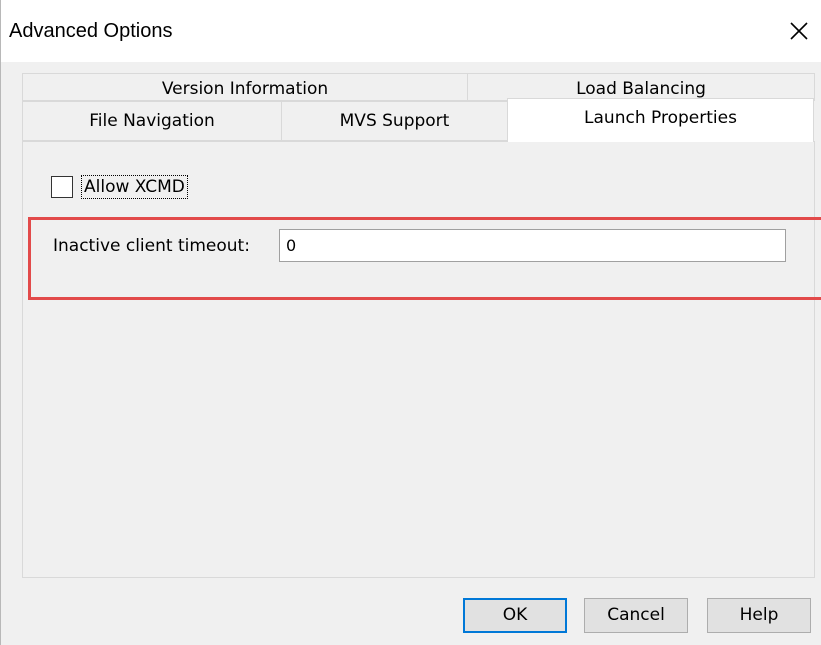  Describe the element at coordinates (151, 246) in the screenshot. I see `inactive-timeout-label: Inactive client timeout:` at that location.